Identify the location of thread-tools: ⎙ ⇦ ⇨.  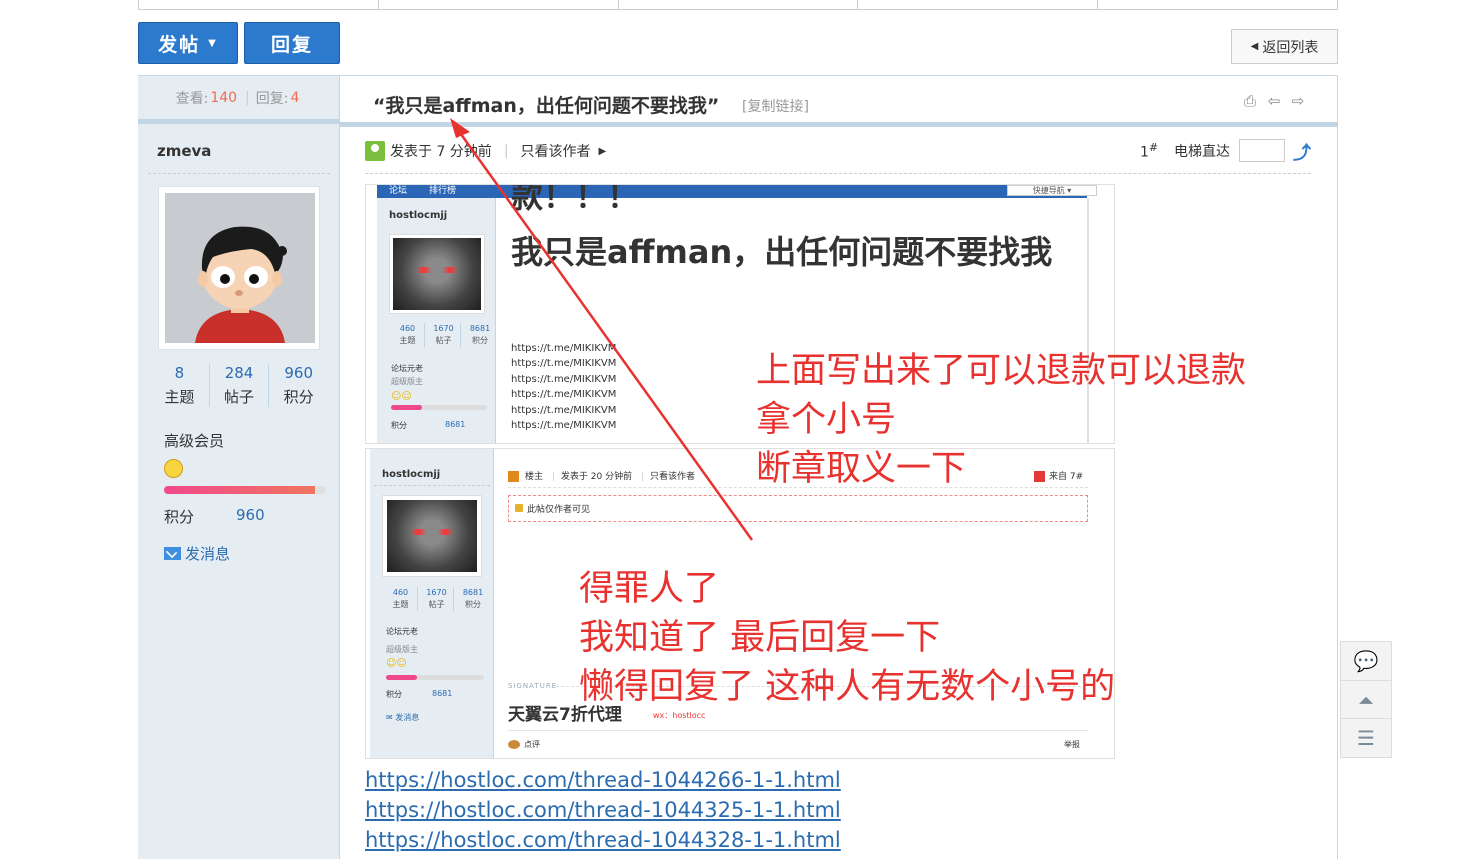
(1274, 101).